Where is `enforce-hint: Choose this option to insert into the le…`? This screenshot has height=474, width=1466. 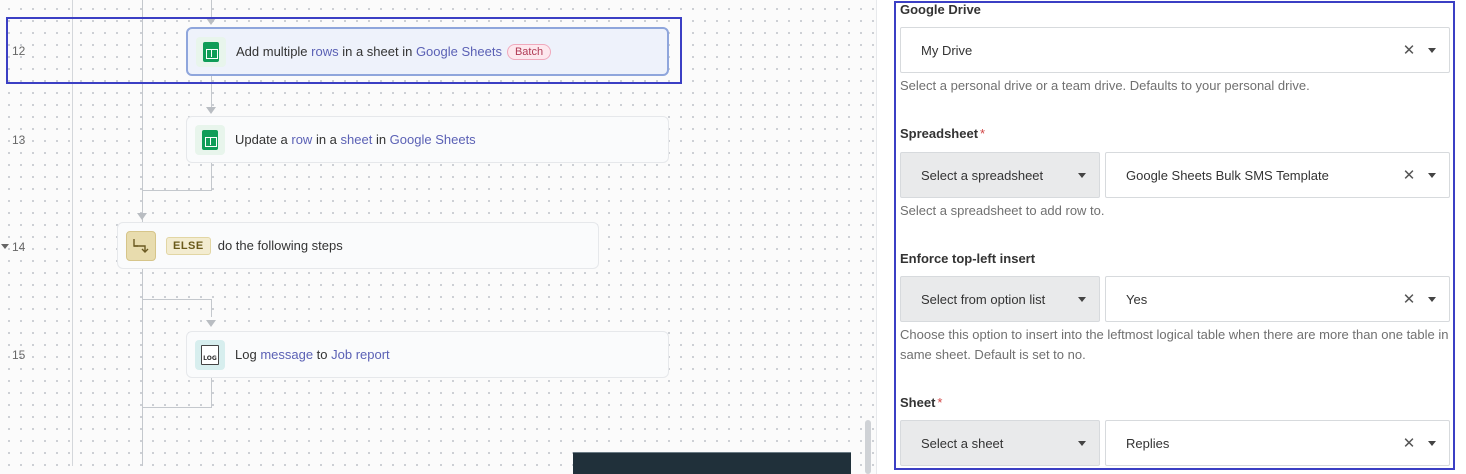 enforce-hint: Choose this option to insert into the le… is located at coordinates (1174, 344).